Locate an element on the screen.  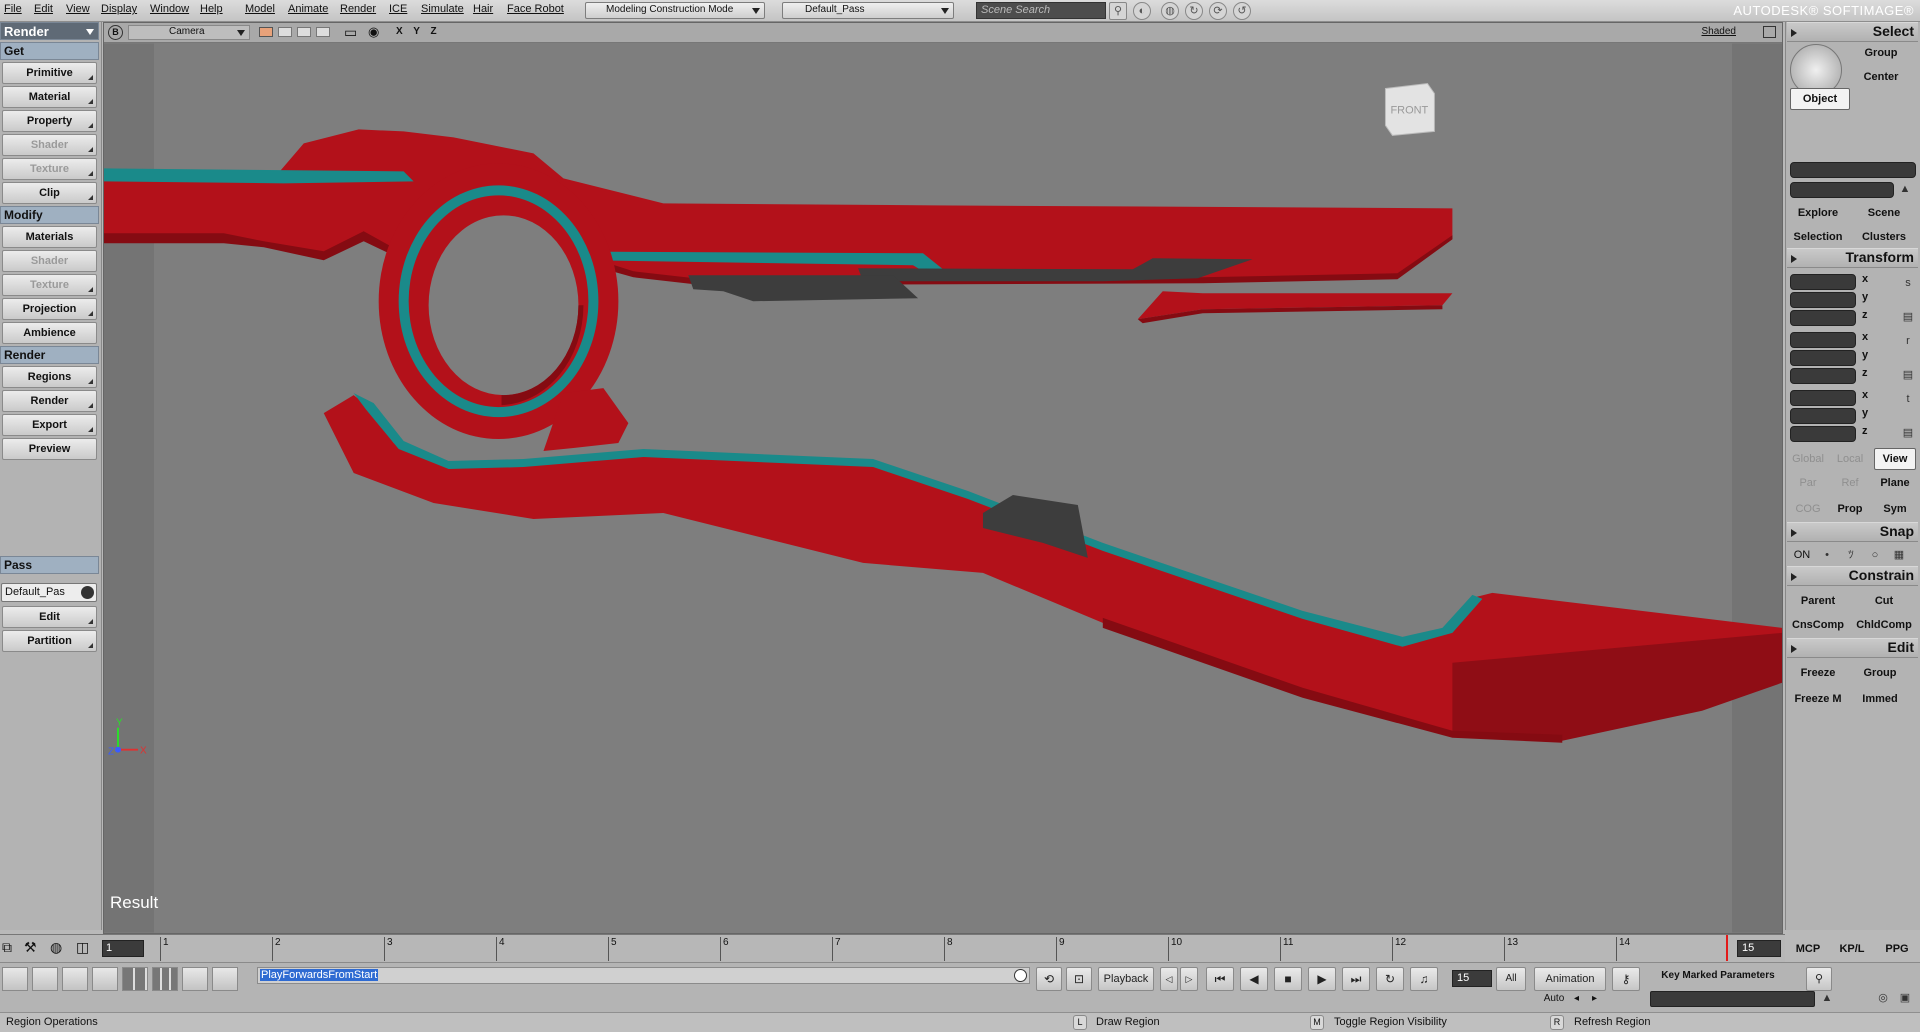
monitor-icon: ▭ is located at coordinates (350, 32).